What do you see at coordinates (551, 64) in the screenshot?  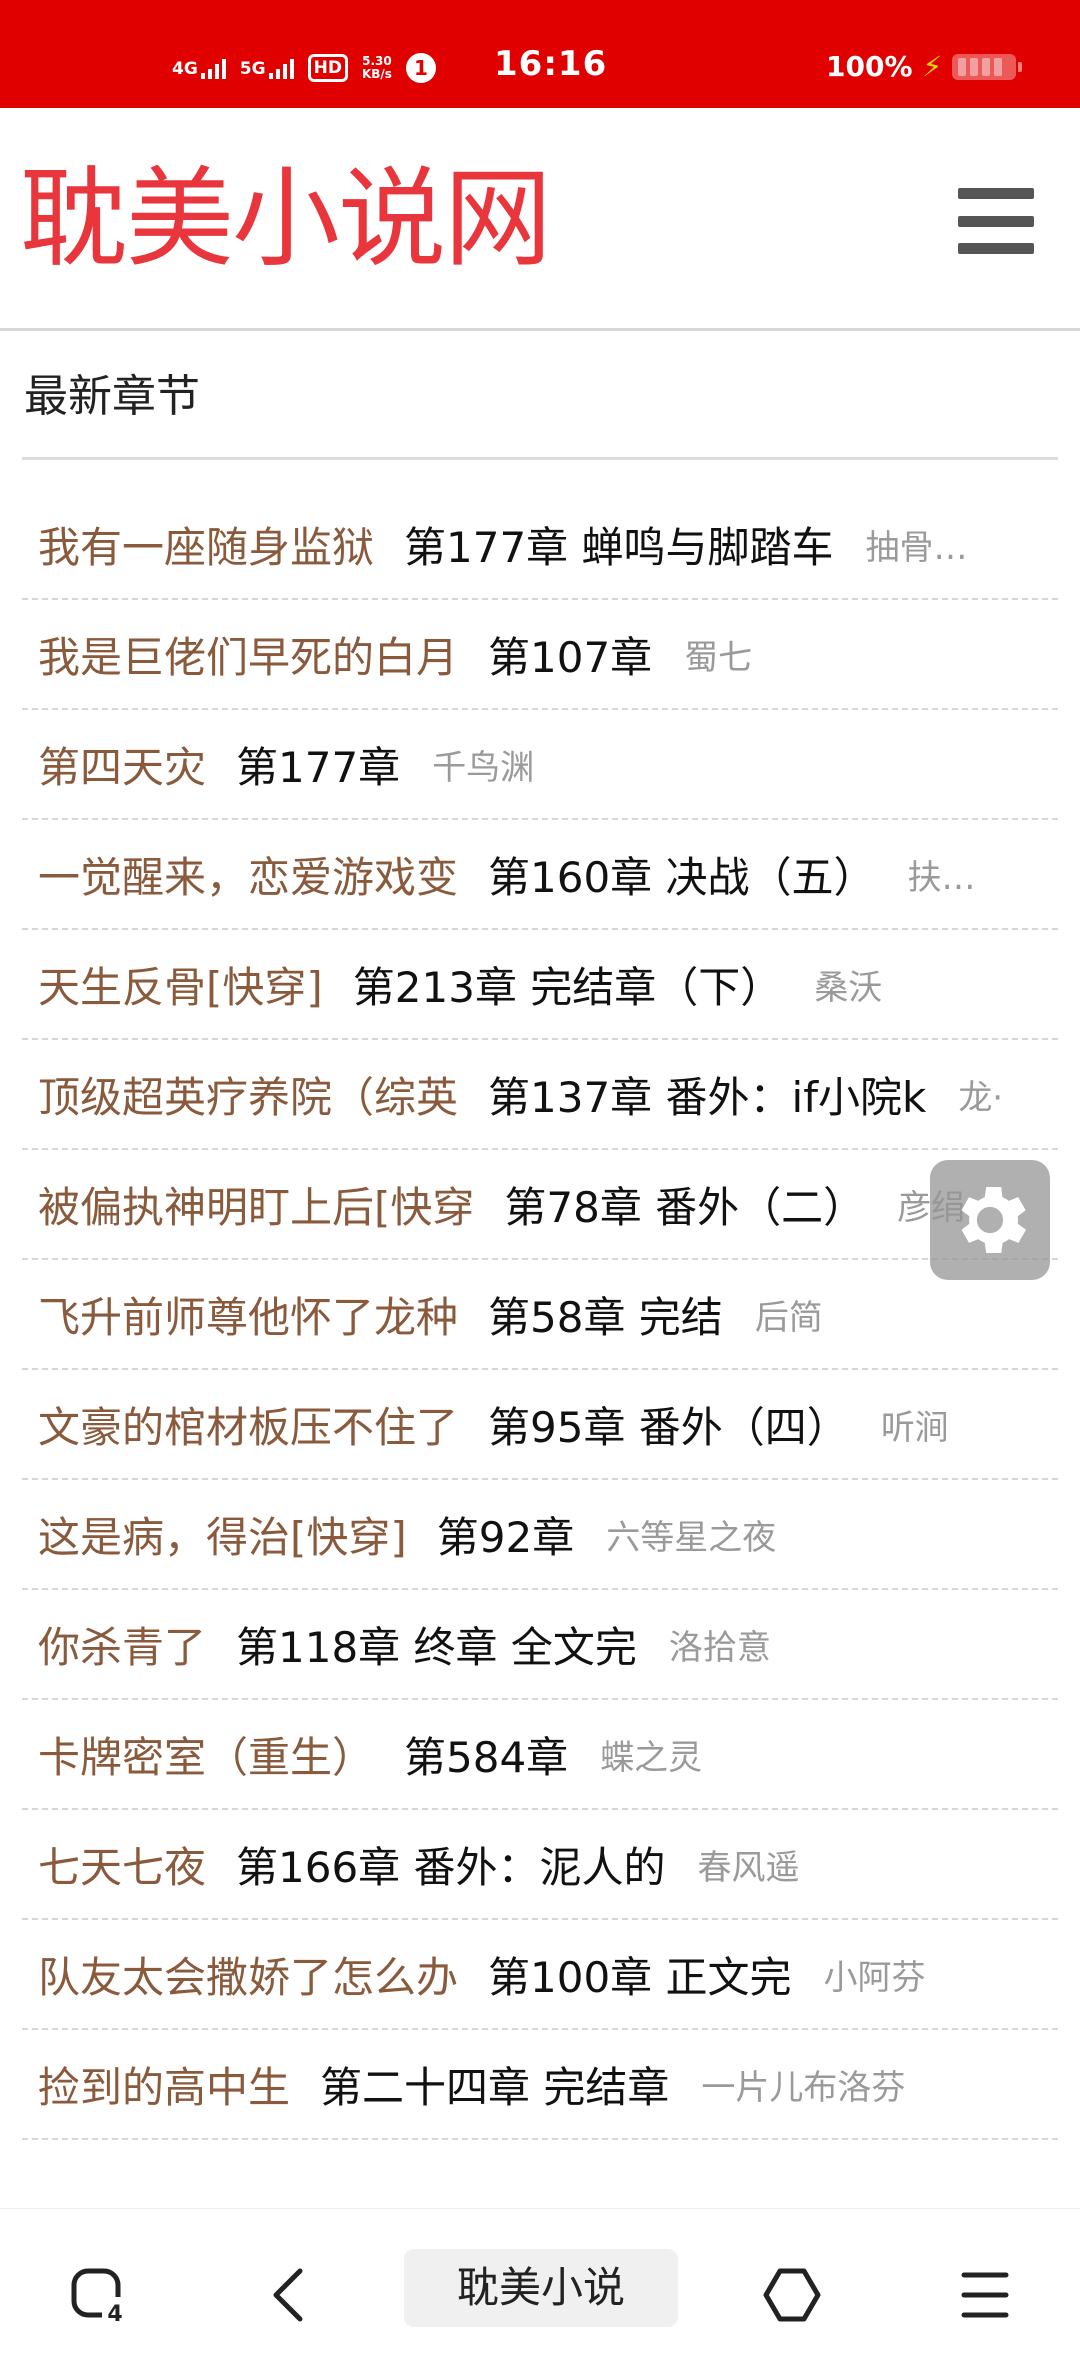 I see `clock: 16:16` at bounding box center [551, 64].